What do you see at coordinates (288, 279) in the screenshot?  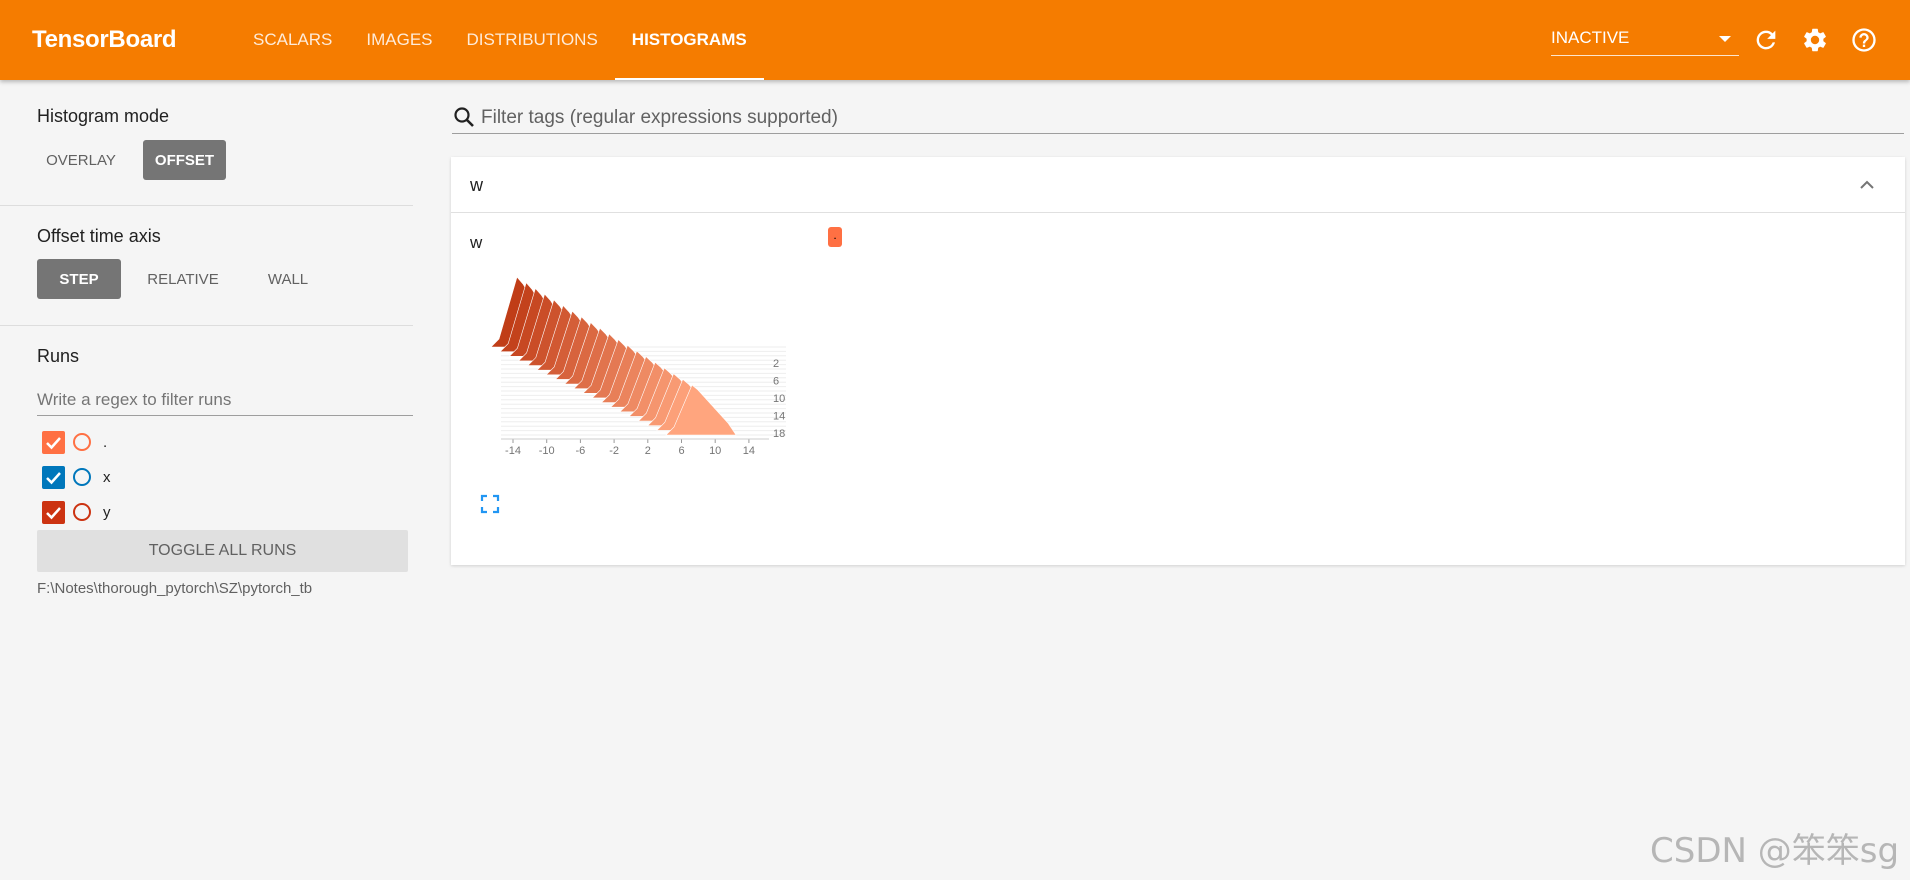 I see `wall-button: WALL` at bounding box center [288, 279].